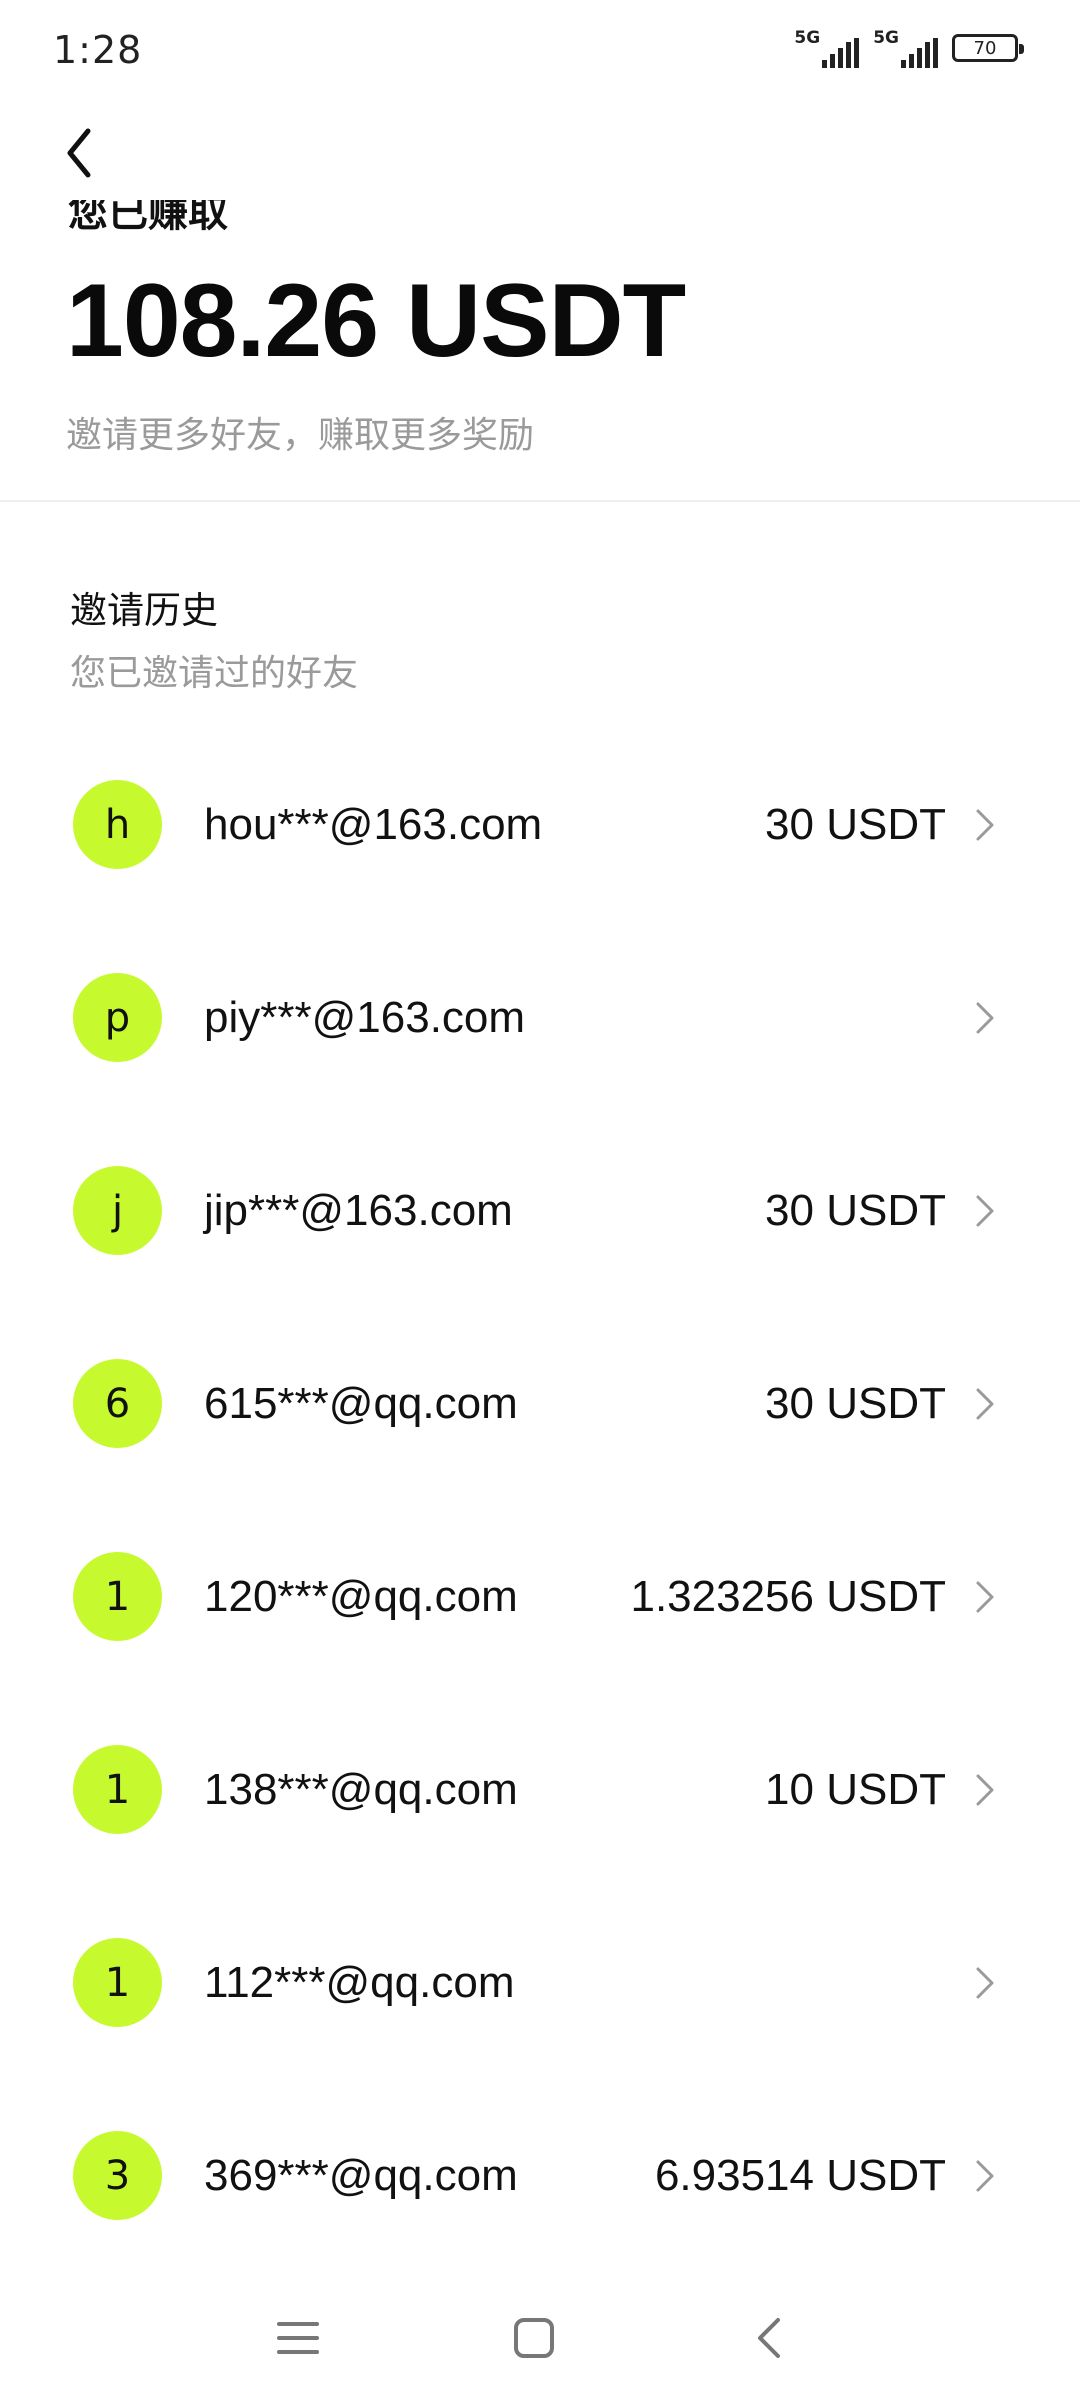 This screenshot has height=2400, width=1080. What do you see at coordinates (214, 673) in the screenshot?
I see `history-subtitle: 您已邀请过的好友` at bounding box center [214, 673].